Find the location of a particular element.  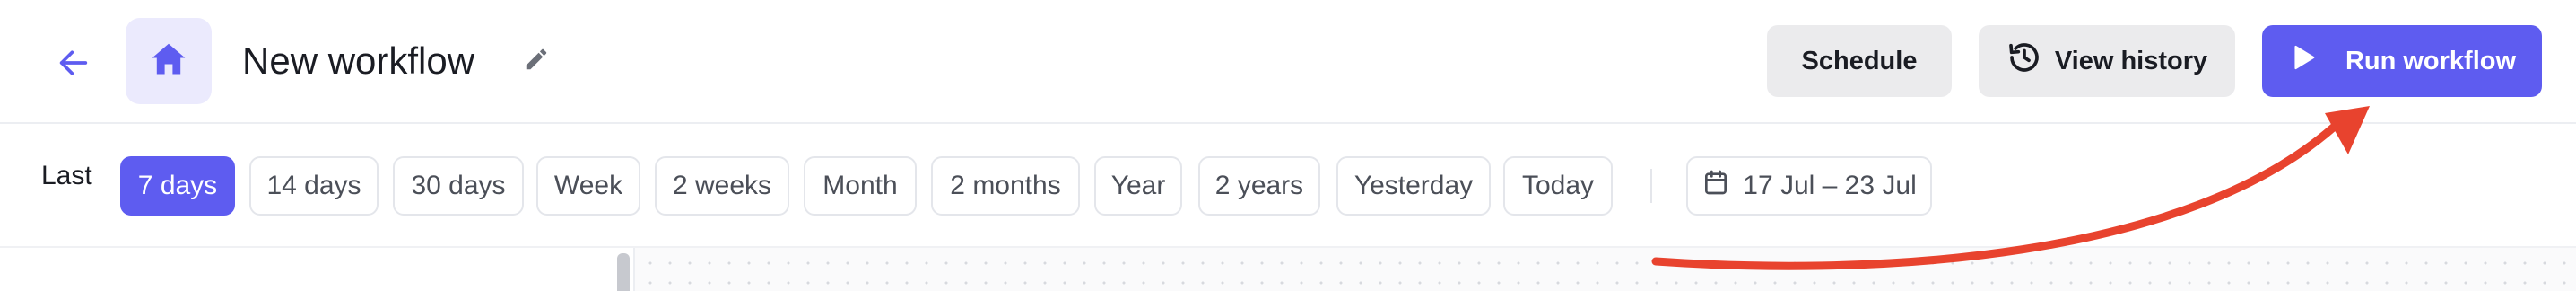

home-icon is located at coordinates (168, 62).